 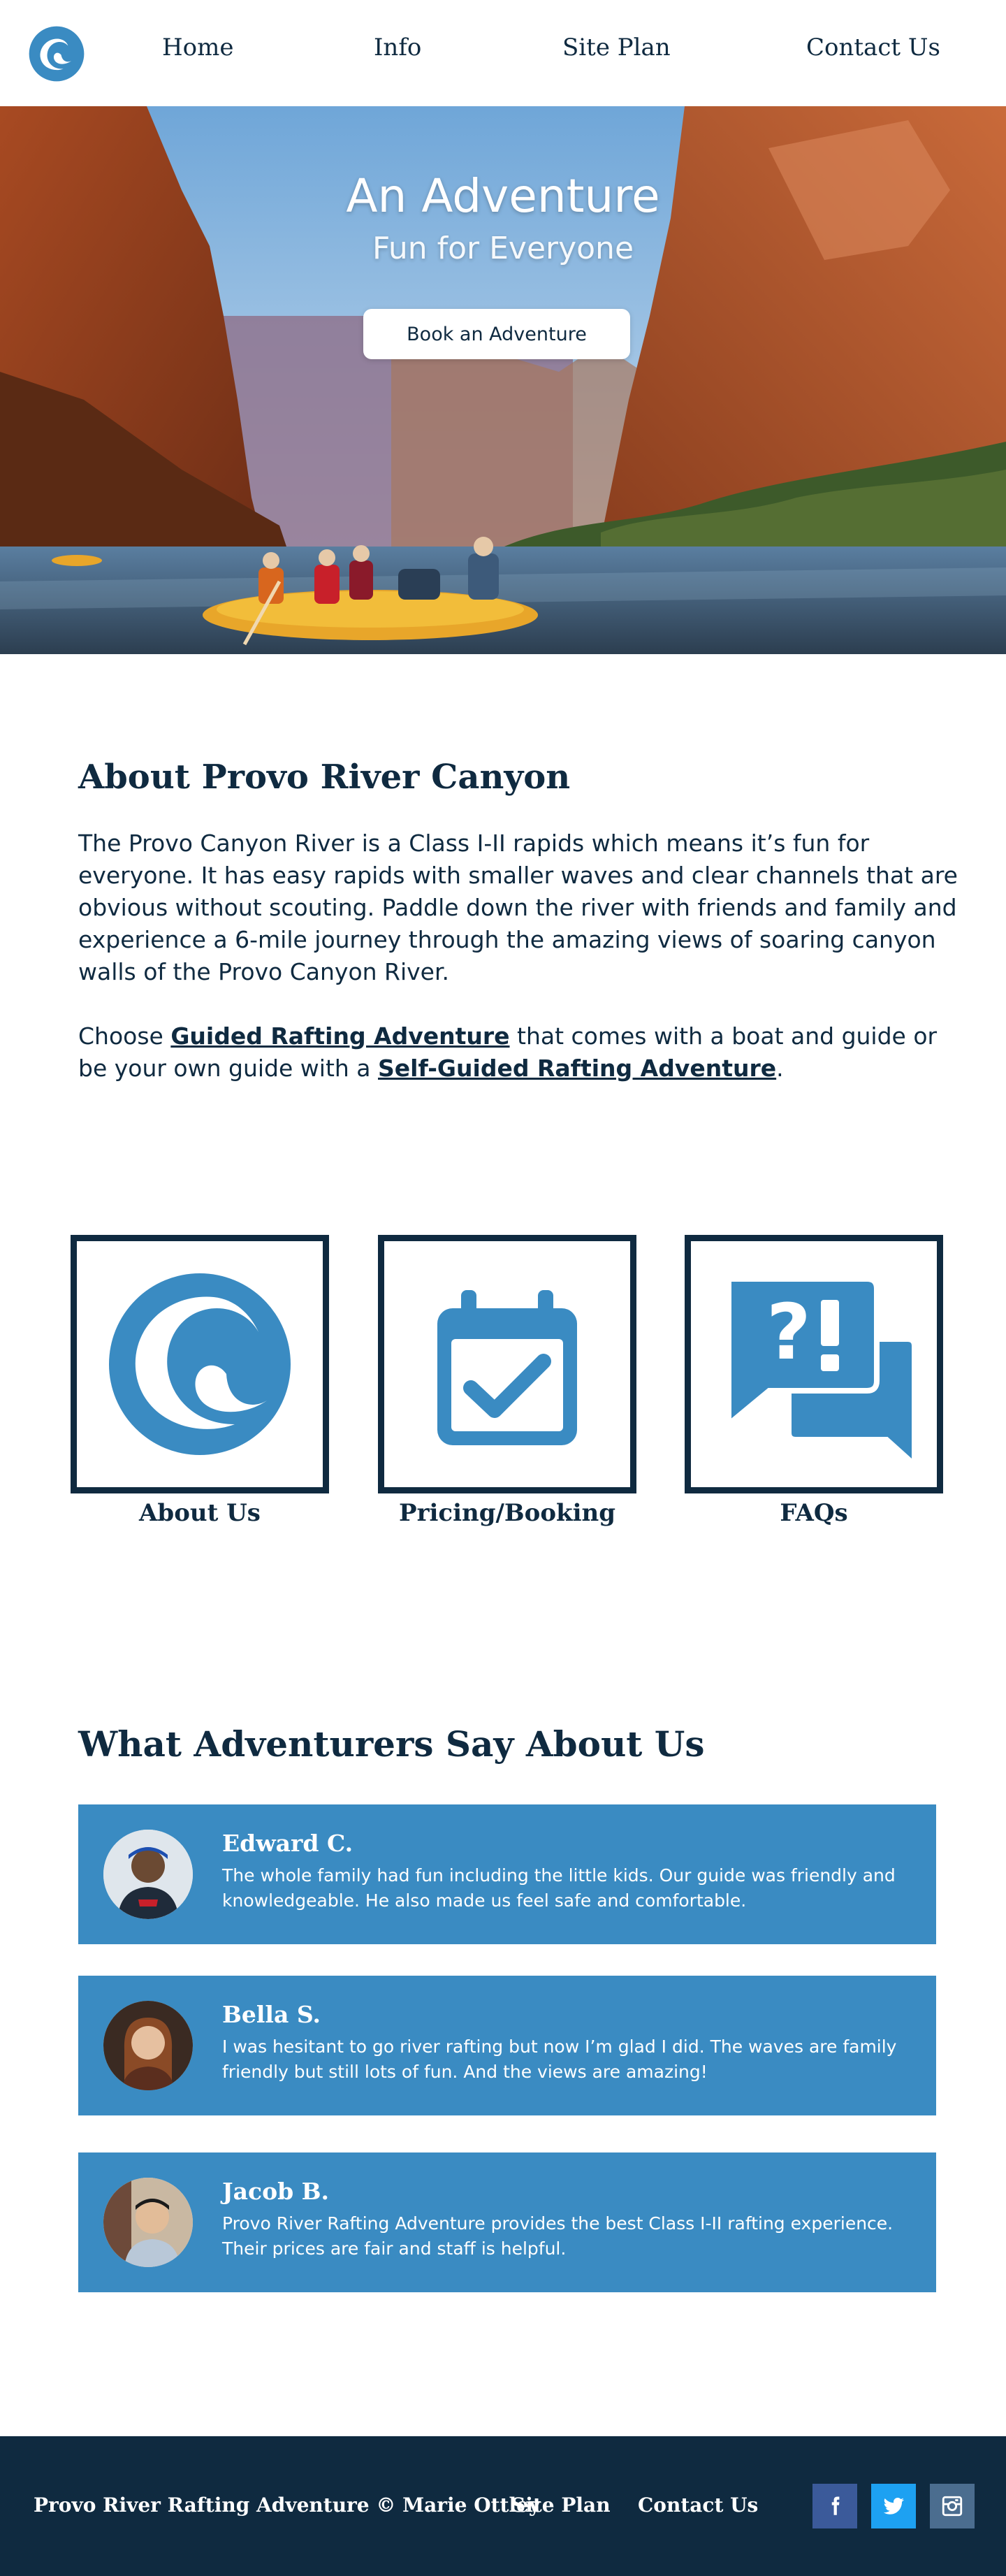 I want to click on about-choice-text: Choose, so click(x=124, y=1036).